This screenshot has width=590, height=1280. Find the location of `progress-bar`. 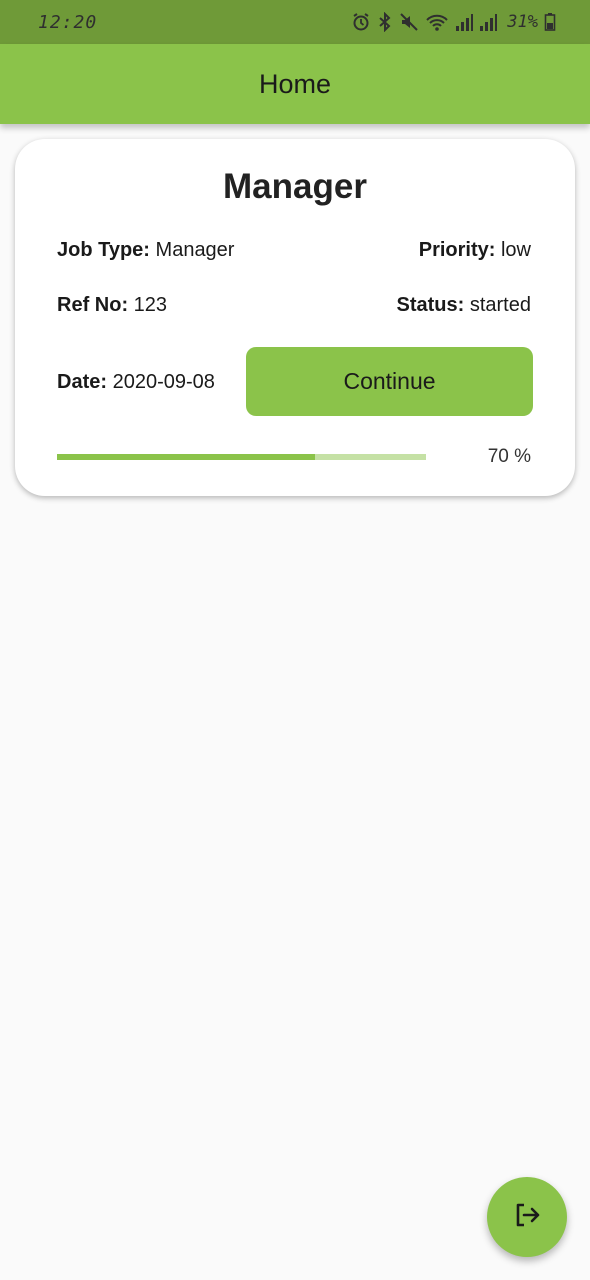

progress-bar is located at coordinates (241, 457).